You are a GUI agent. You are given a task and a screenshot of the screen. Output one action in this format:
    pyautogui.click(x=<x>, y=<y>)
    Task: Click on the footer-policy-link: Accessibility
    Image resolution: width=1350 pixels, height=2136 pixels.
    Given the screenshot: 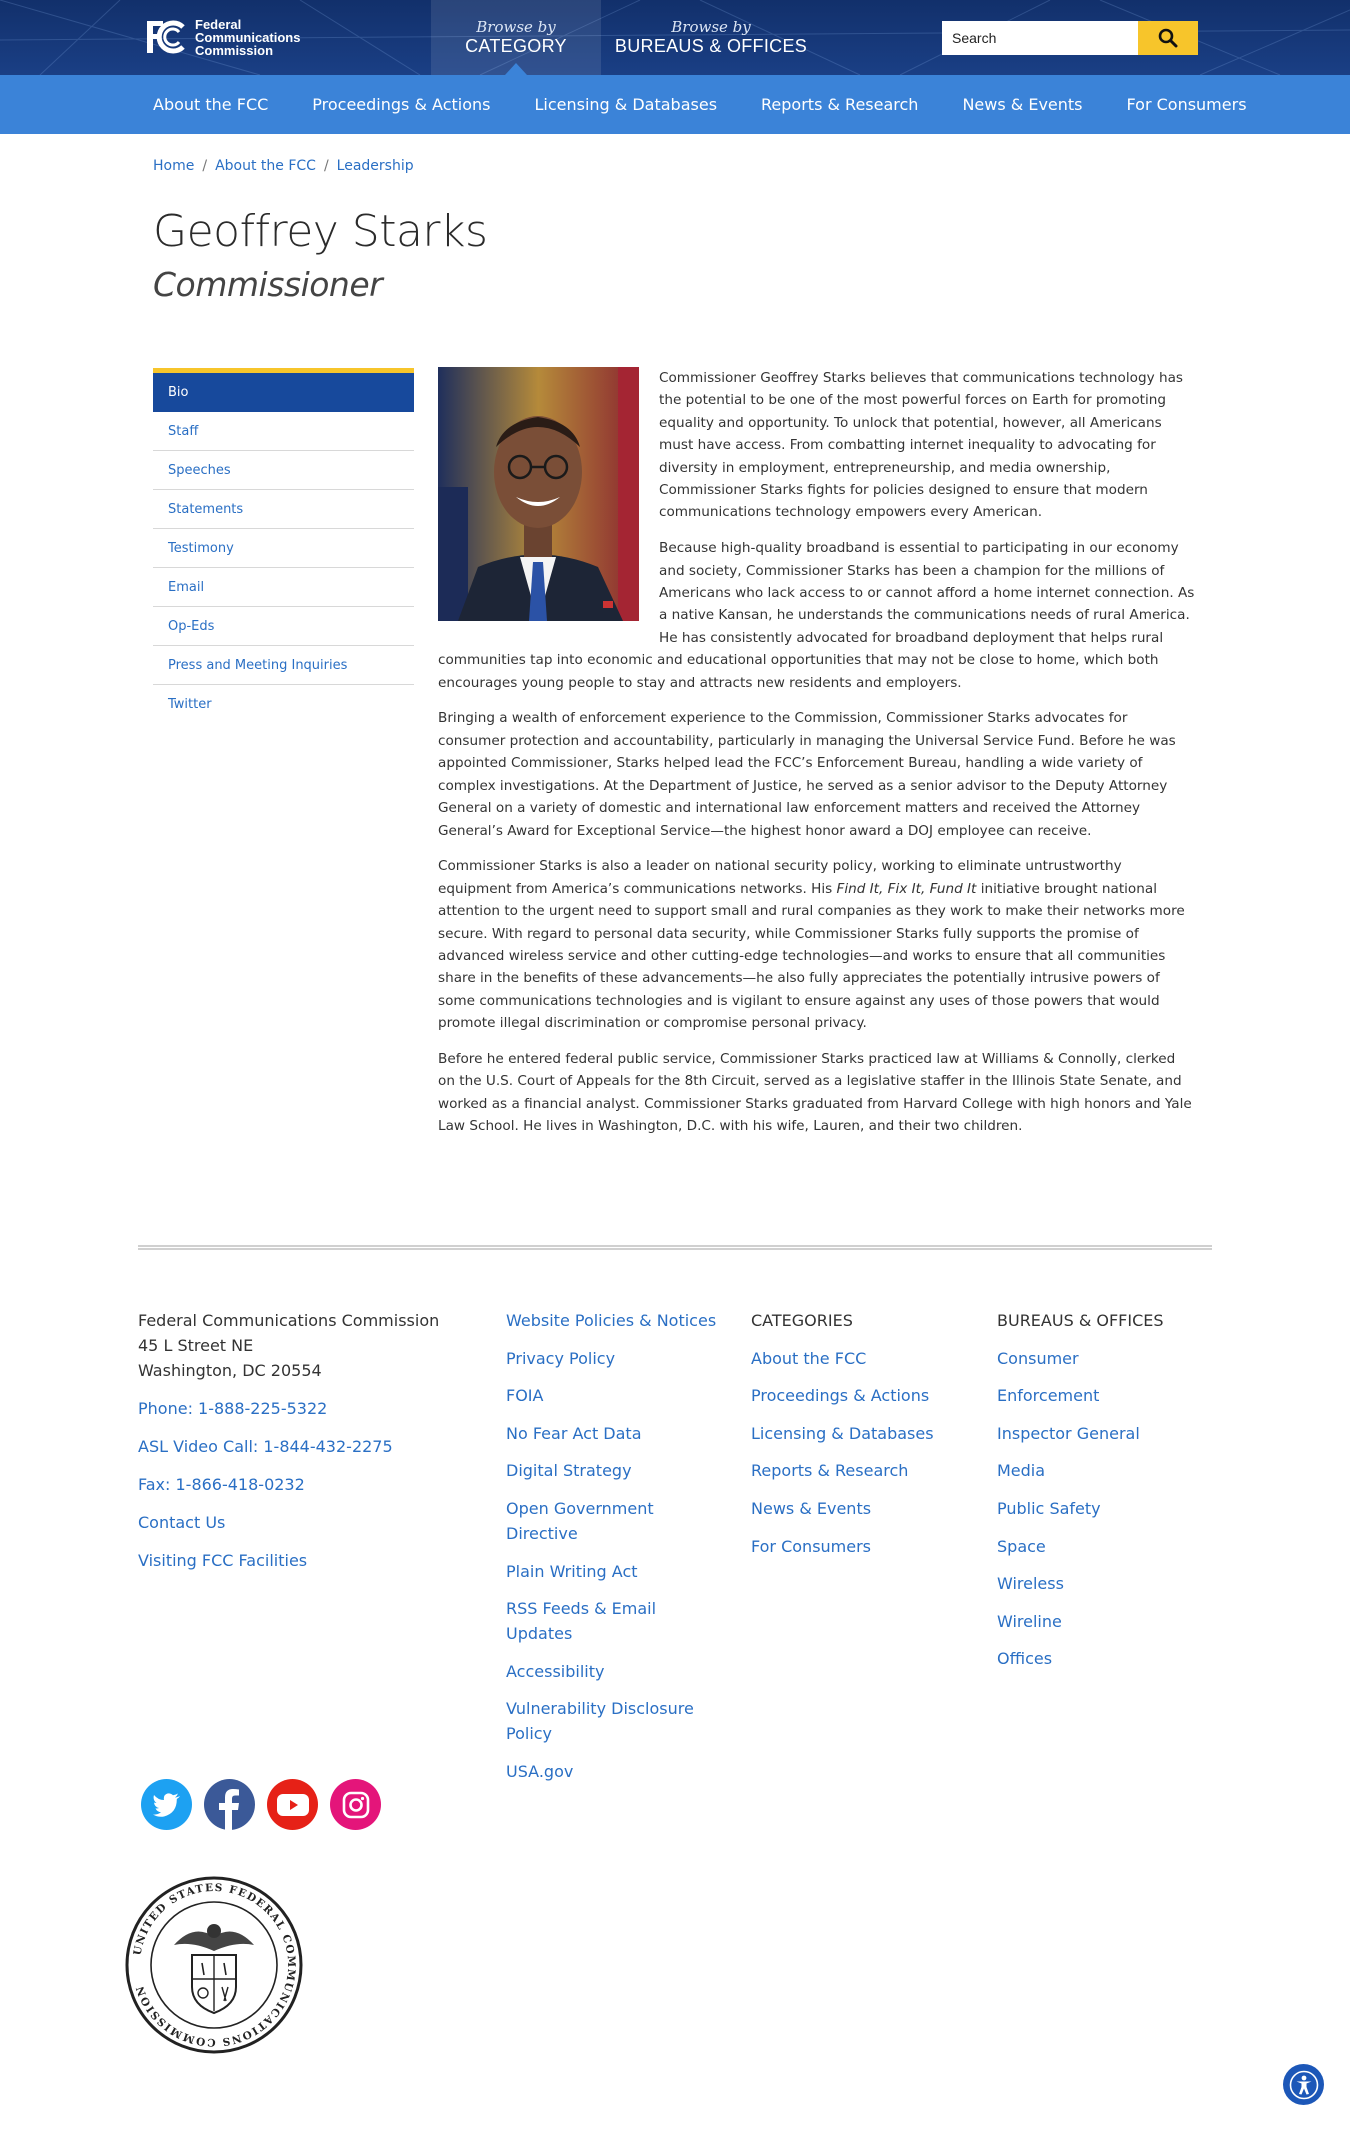 What is the action you would take?
    pyautogui.click(x=616, y=1671)
    